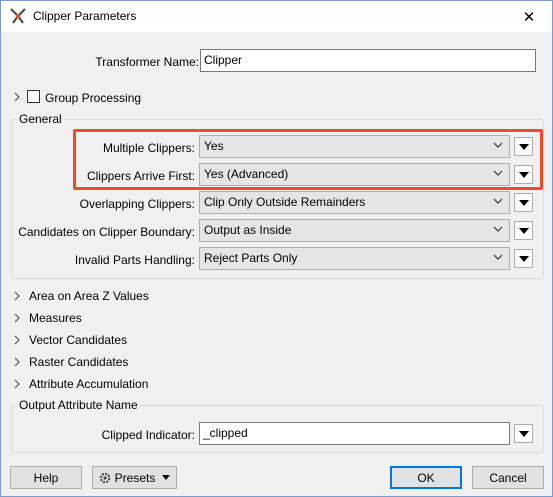  I want to click on group-processing-checkbox, so click(33, 96).